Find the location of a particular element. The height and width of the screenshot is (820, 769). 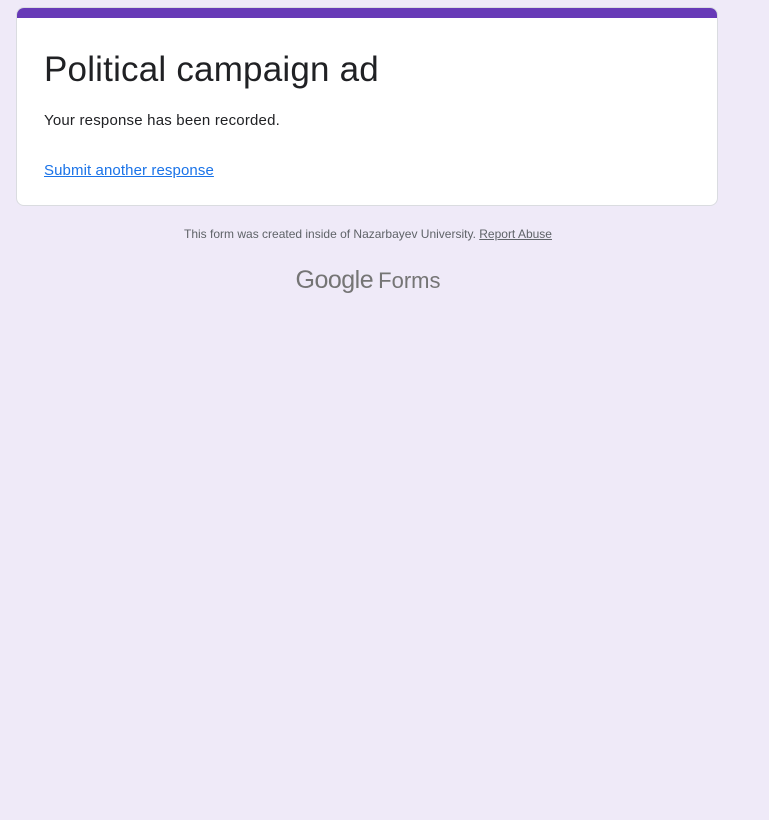

form-title: Political campaign ad is located at coordinates (211, 69).